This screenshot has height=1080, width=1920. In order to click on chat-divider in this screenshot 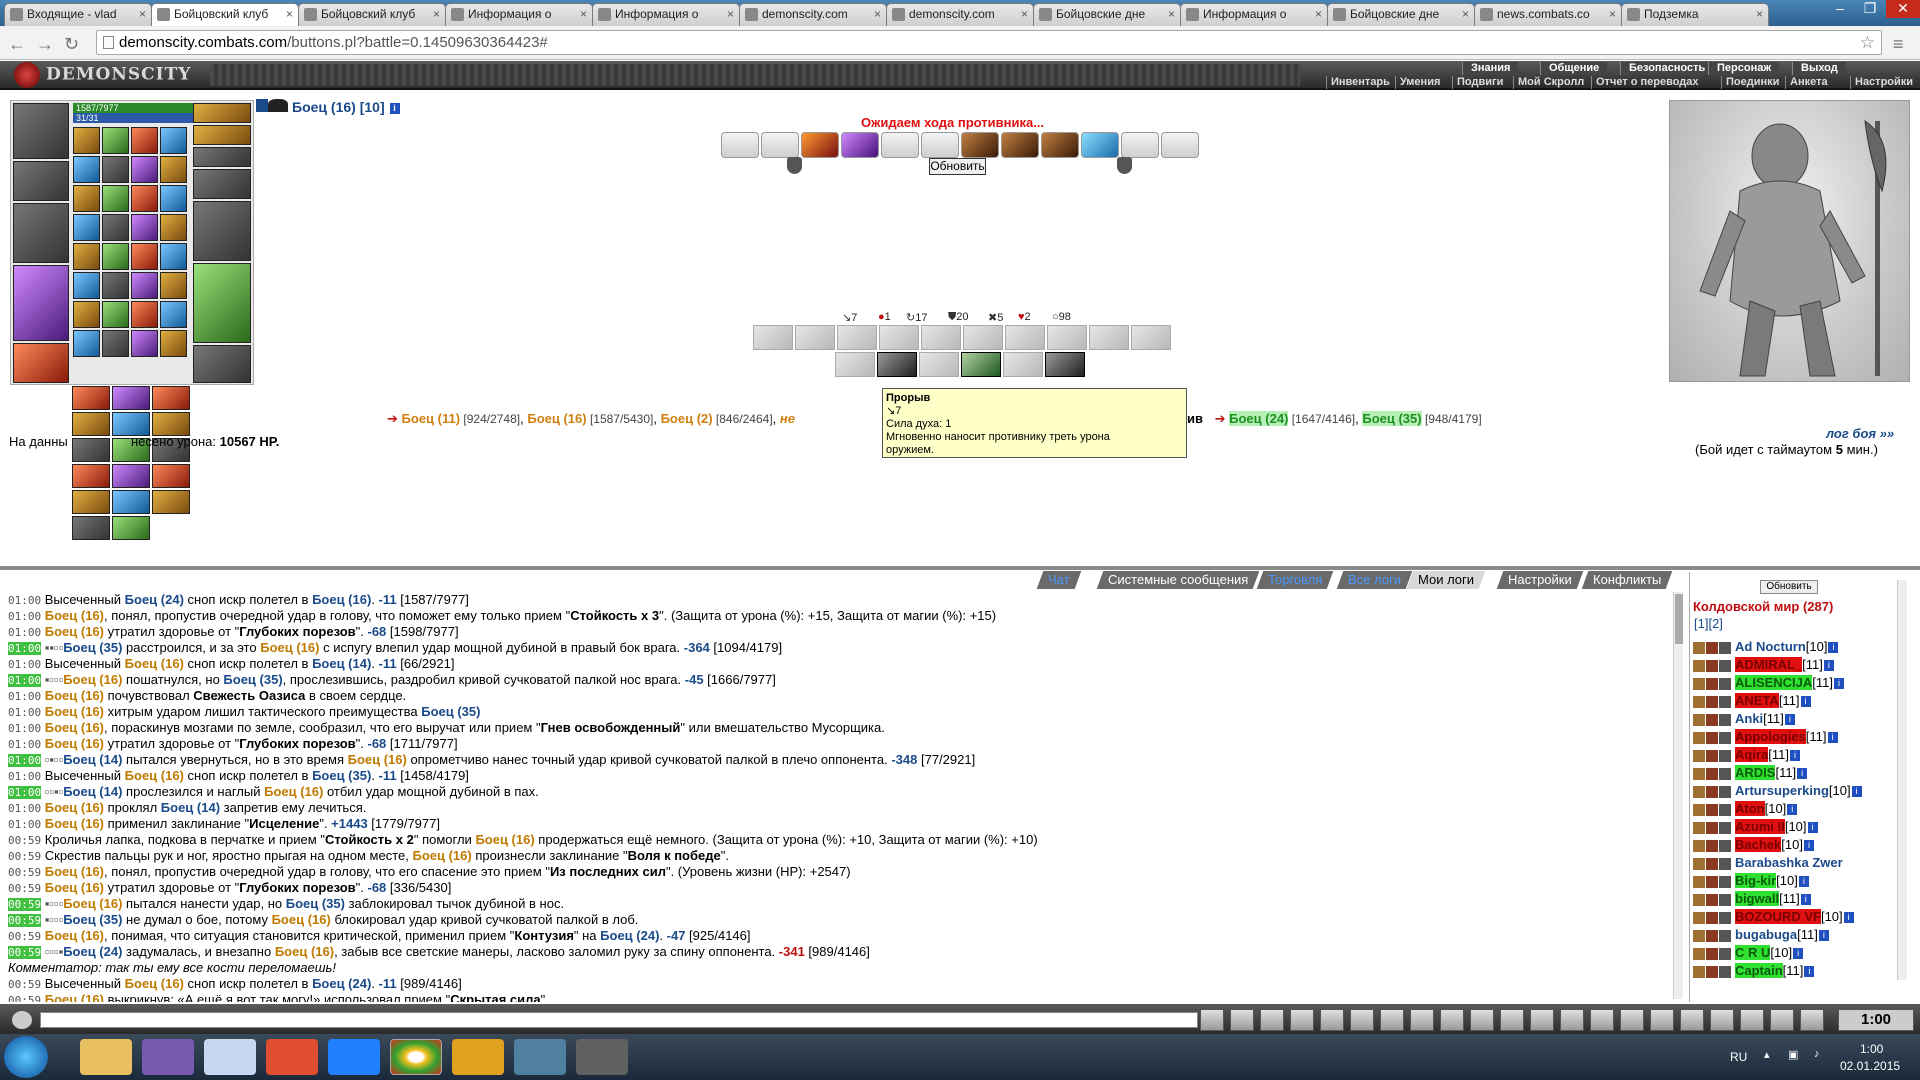, I will do `click(960, 568)`.